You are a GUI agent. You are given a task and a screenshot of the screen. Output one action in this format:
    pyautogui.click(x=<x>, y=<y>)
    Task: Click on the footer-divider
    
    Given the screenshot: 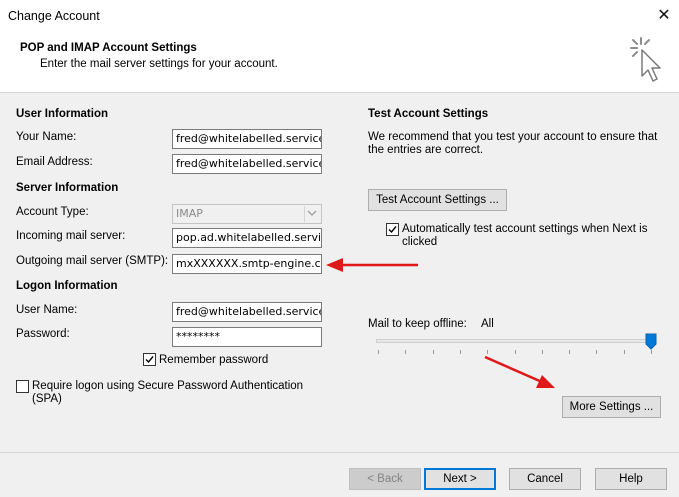 What is the action you would take?
    pyautogui.click(x=339, y=452)
    